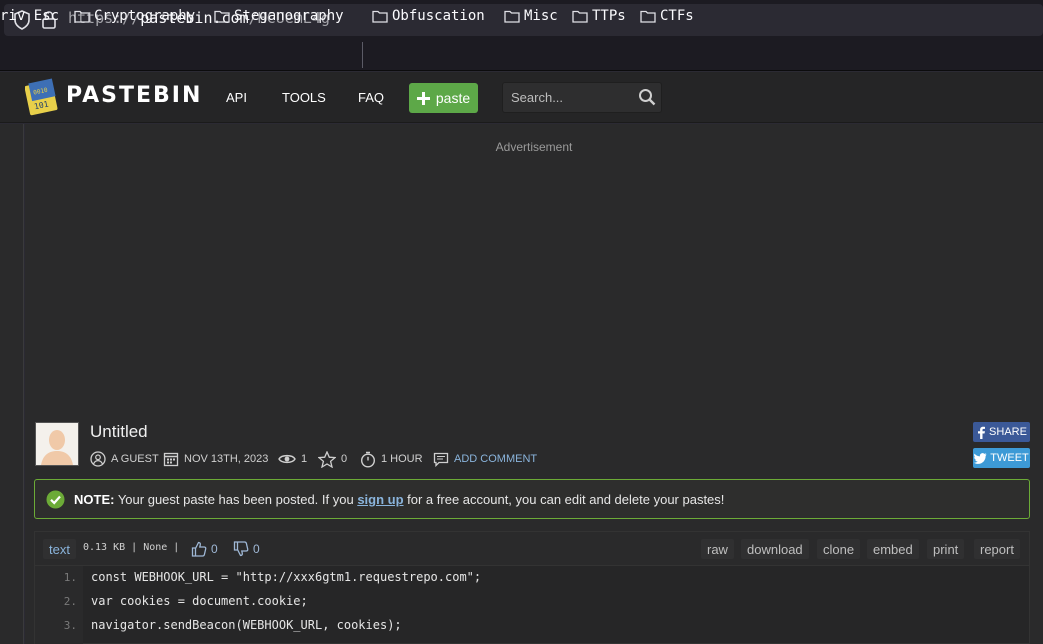  What do you see at coordinates (12, 384) in the screenshot?
I see `left-gutter` at bounding box center [12, 384].